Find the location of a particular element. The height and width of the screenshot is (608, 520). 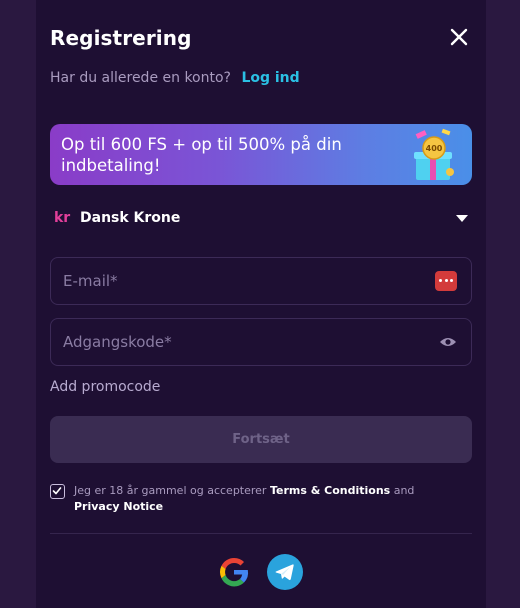

close-icon is located at coordinates (459, 37).